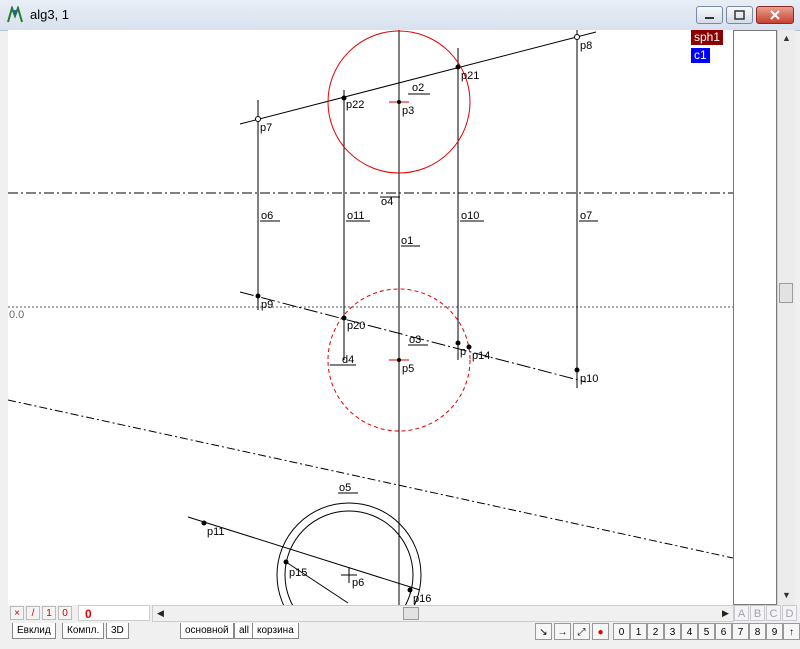  Describe the element at coordinates (709, 15) in the screenshot. I see `minimize-button` at that location.